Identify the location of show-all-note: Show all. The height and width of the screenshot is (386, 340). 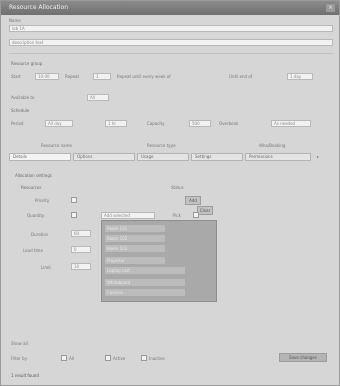
(19, 343).